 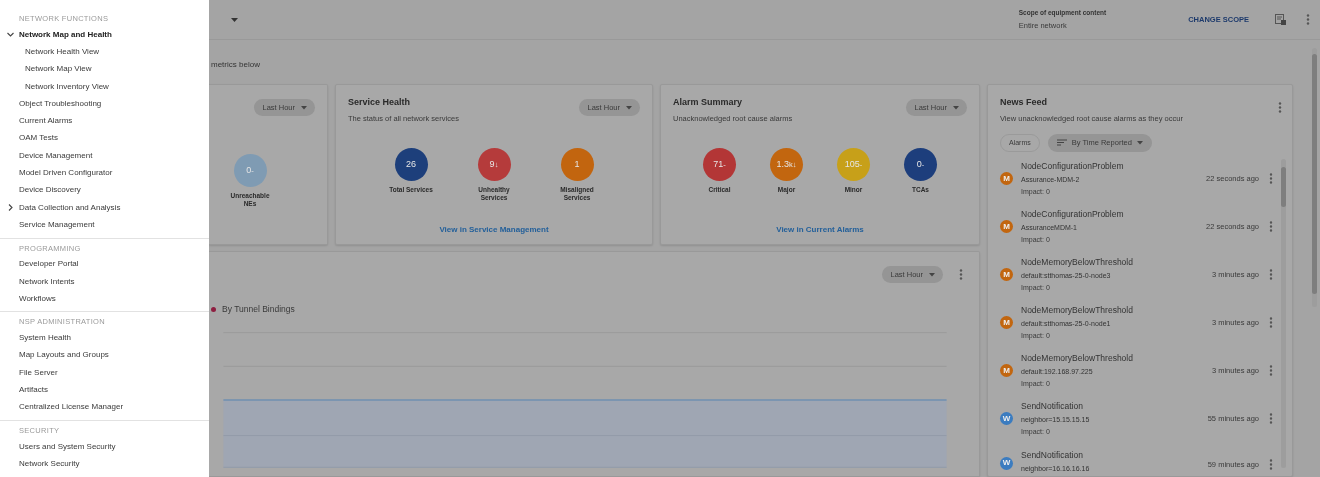 I want to click on menu-item: Network Inventory View, so click(x=57, y=86).